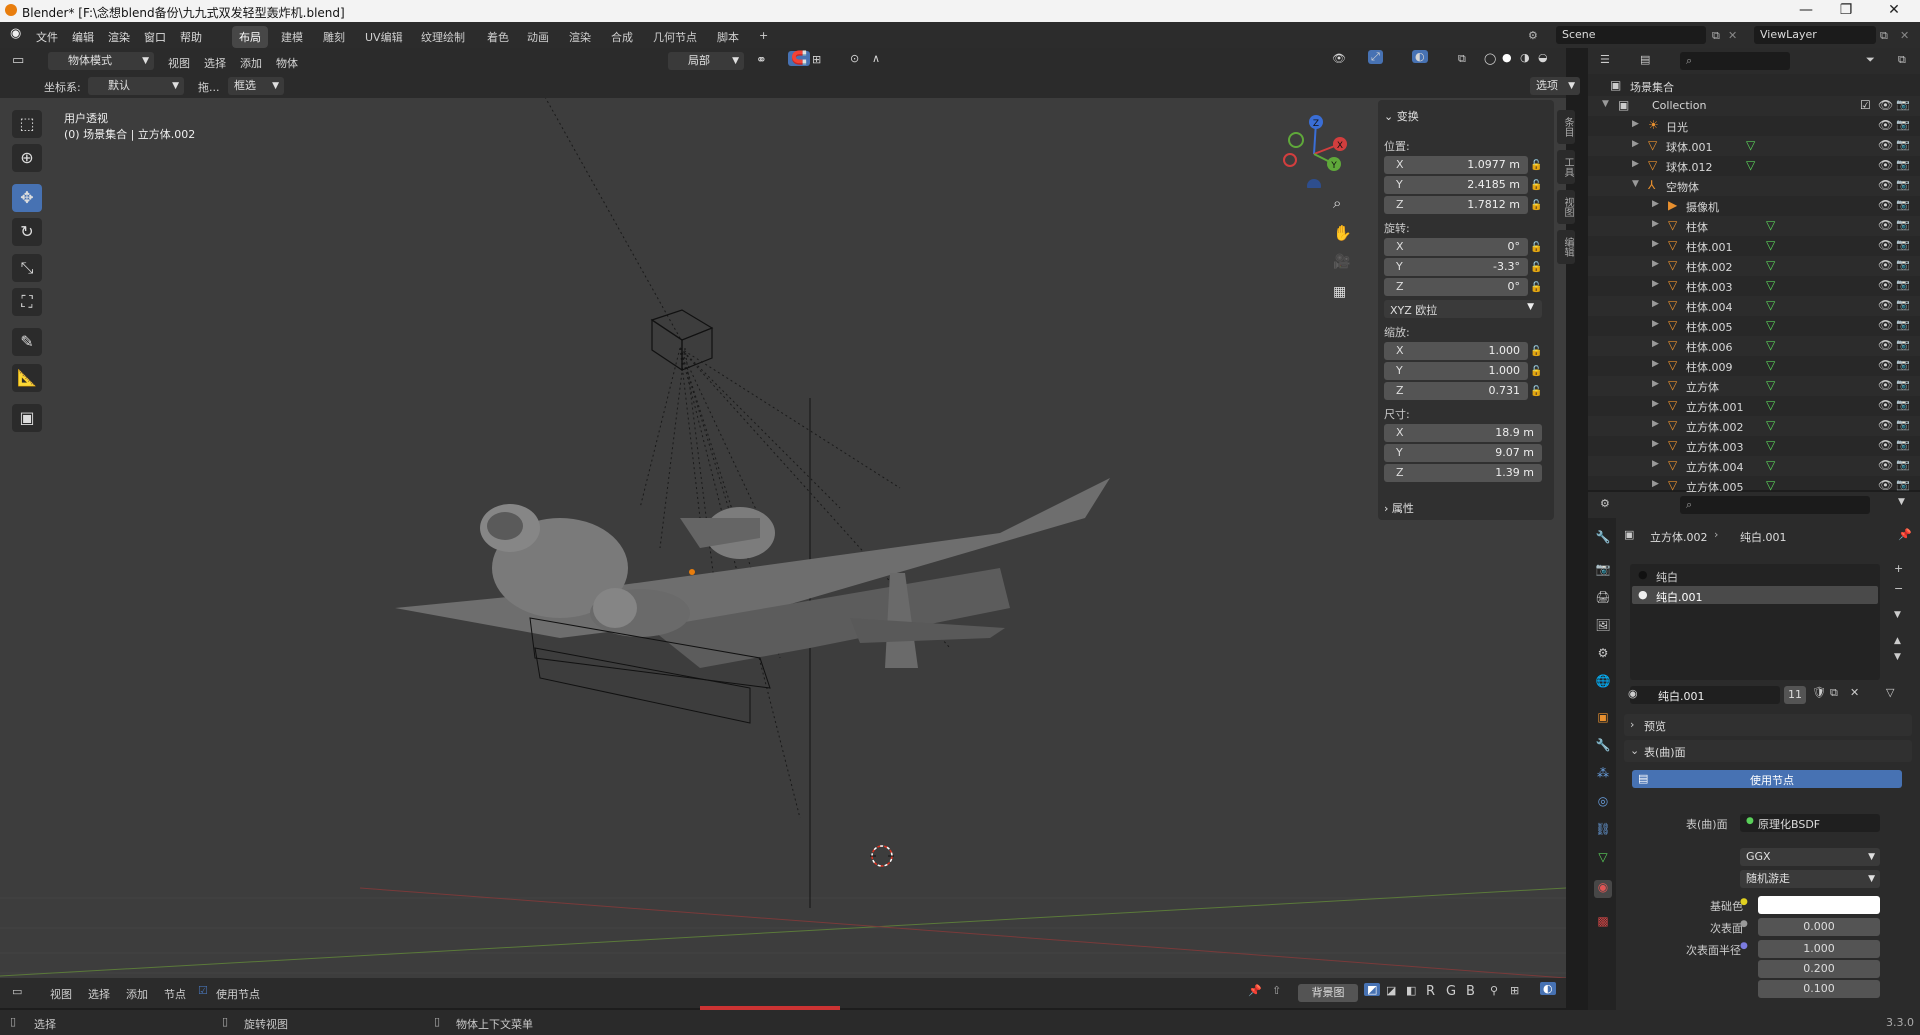  What do you see at coordinates (1819, 905) in the screenshot?
I see `base-color-swatch` at bounding box center [1819, 905].